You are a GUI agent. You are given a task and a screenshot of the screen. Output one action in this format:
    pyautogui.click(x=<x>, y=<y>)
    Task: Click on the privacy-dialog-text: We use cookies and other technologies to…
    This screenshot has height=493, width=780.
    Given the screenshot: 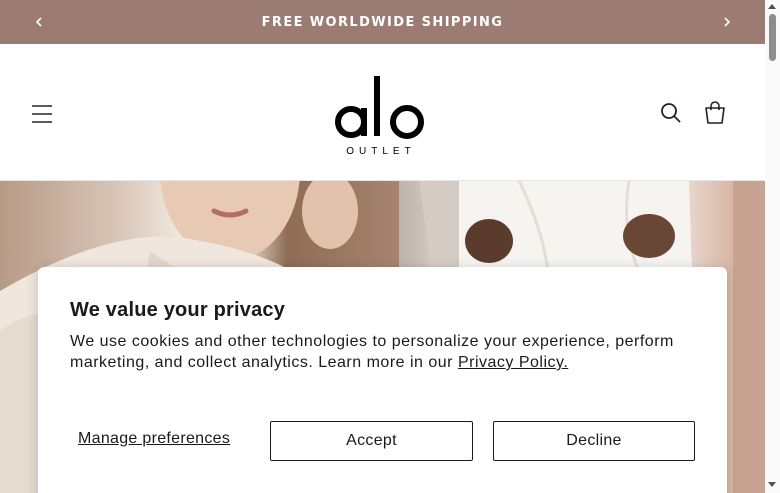 What is the action you would take?
    pyautogui.click(x=372, y=352)
    